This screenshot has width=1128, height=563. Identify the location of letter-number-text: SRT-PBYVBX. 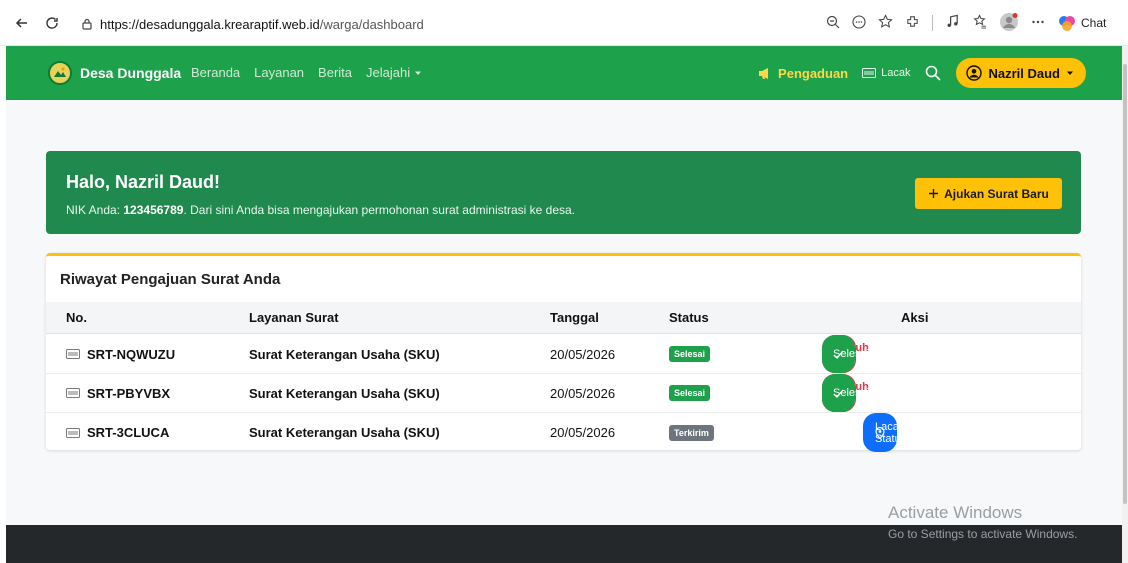
(129, 393).